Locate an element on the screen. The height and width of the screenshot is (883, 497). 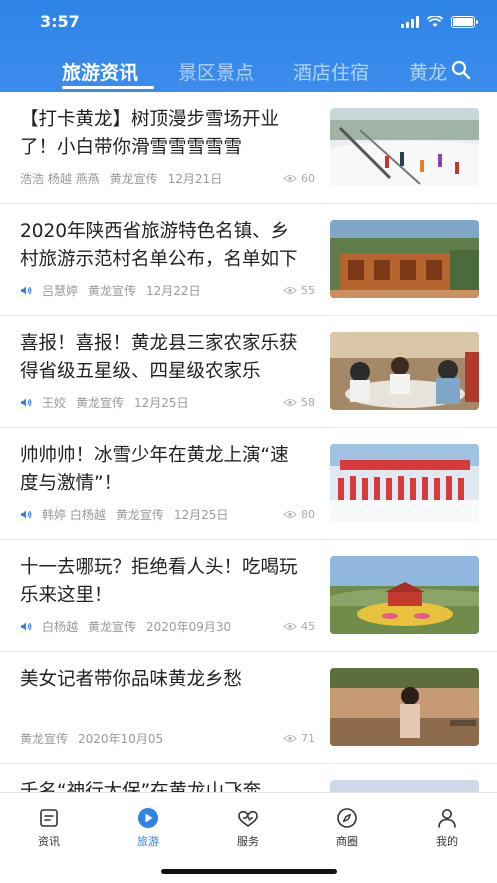
nav-label: 资讯 is located at coordinates (49, 841).